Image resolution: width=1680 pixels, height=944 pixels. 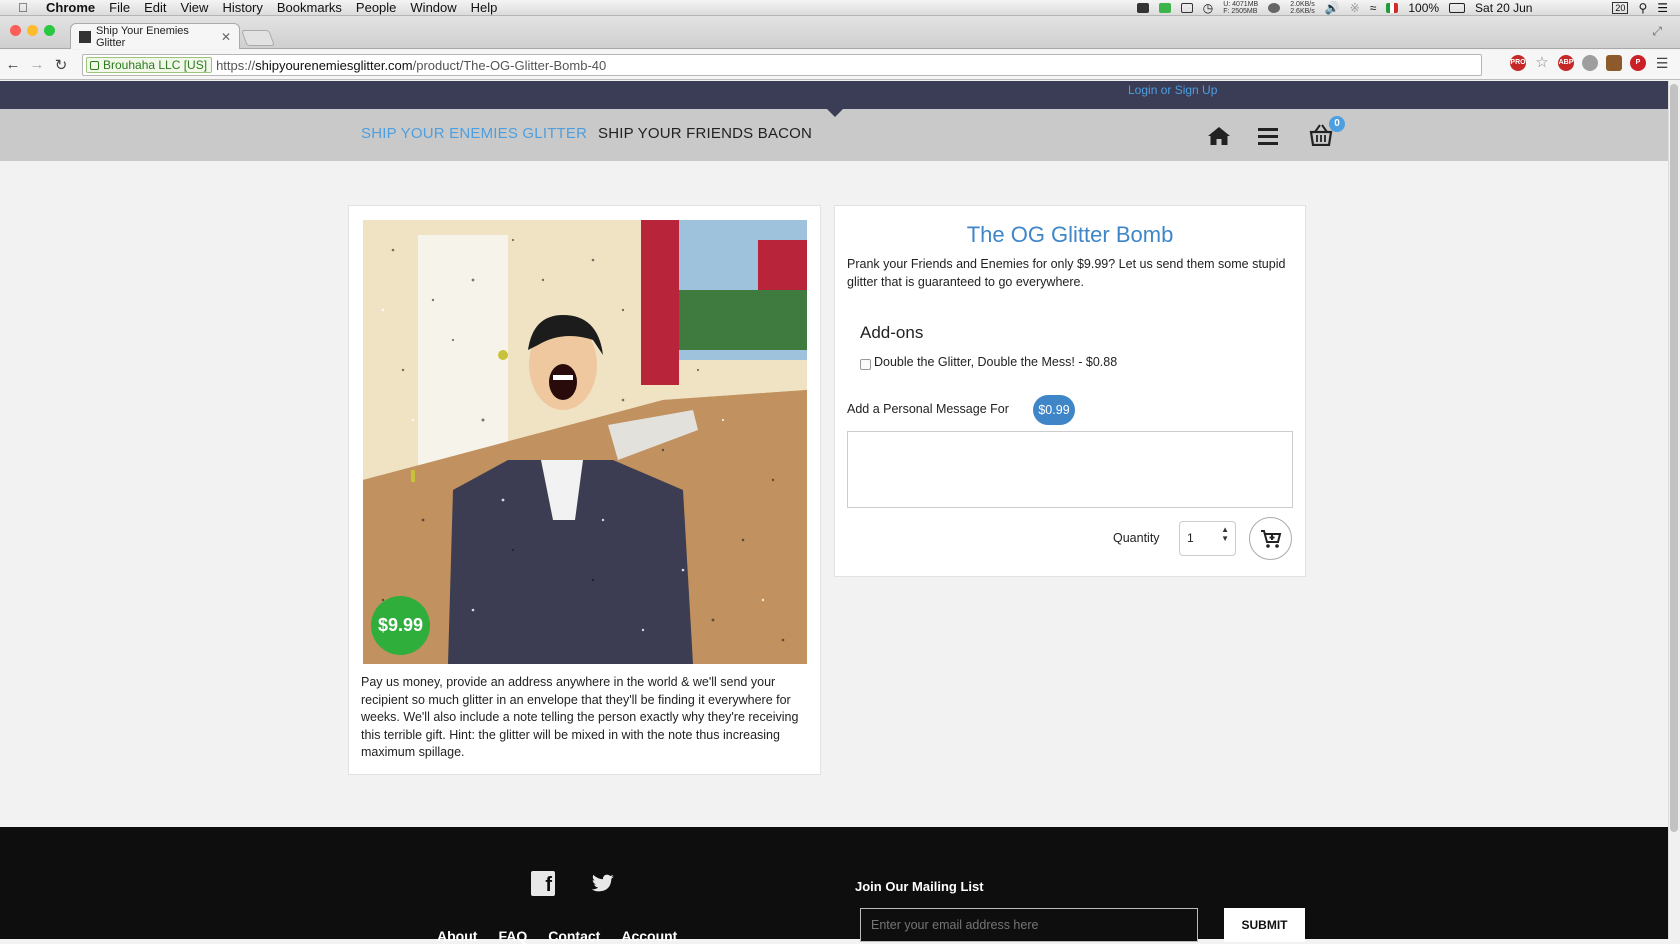 I want to click on quantity-label: Quantity, so click(x=1136, y=538).